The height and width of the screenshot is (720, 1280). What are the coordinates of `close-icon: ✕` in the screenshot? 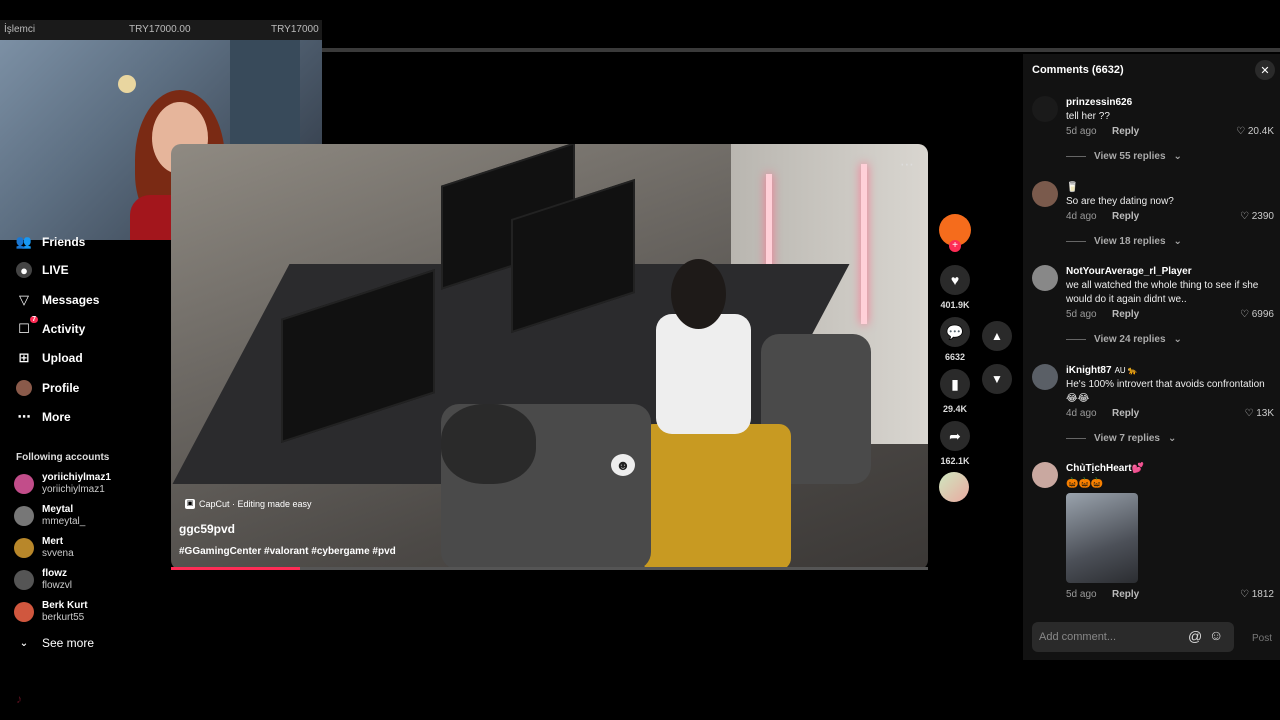 It's located at (1265, 70).